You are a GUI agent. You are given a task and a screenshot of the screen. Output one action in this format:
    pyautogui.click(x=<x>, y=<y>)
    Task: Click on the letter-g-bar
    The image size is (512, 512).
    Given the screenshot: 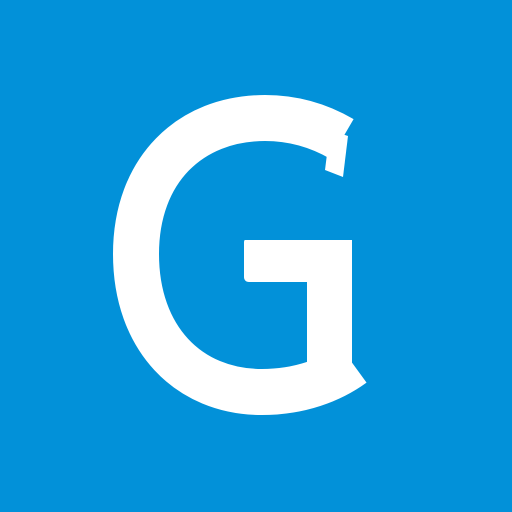 What is the action you would take?
    pyautogui.click(x=298, y=302)
    